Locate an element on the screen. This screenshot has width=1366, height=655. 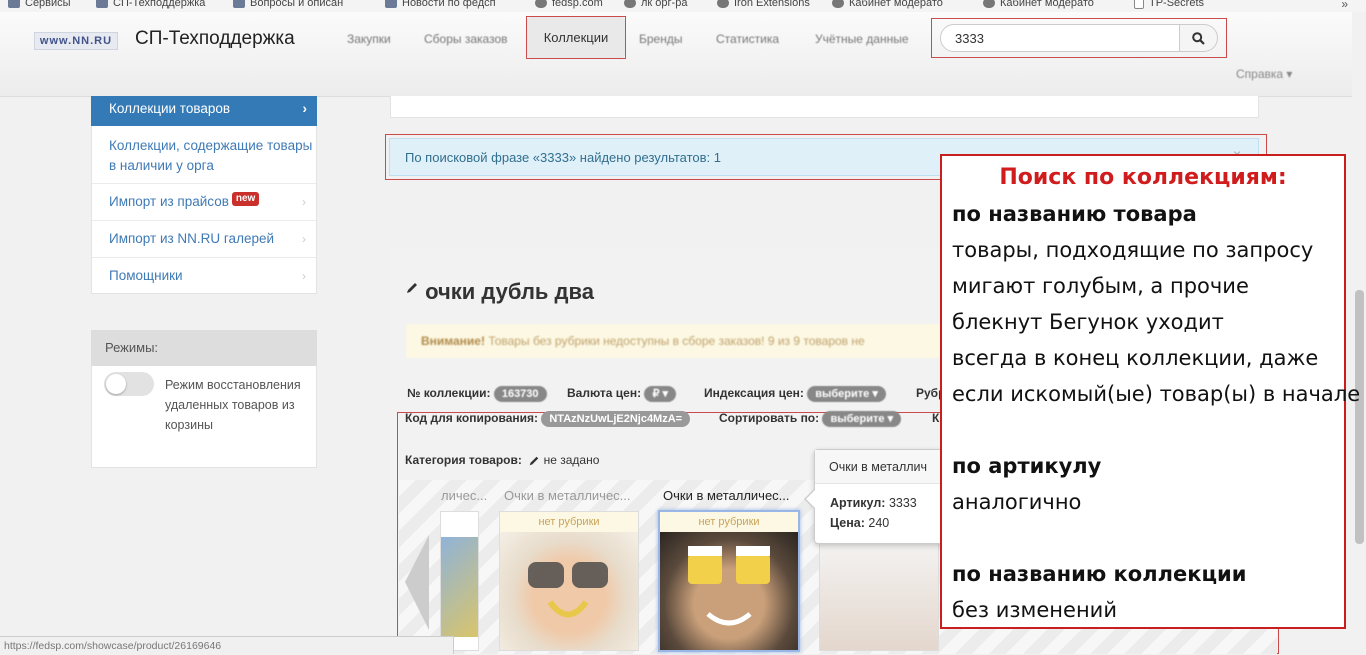
nav-order-collections: Сборы заказов is located at coordinates (466, 39).